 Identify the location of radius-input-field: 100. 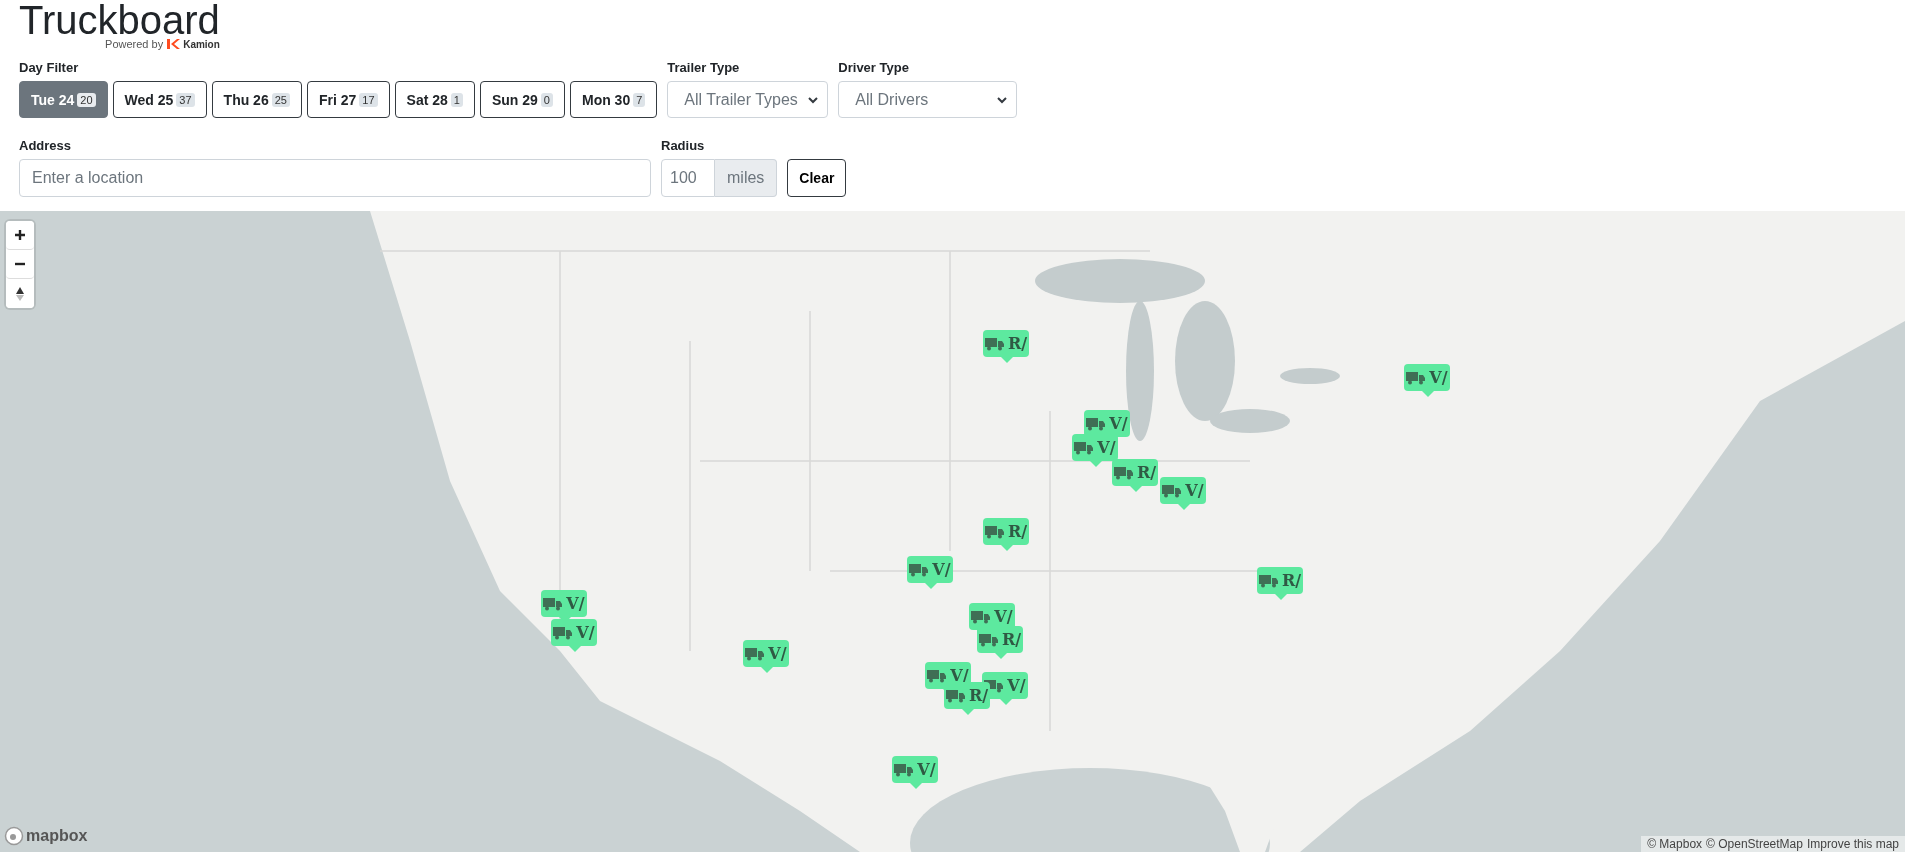
(688, 178).